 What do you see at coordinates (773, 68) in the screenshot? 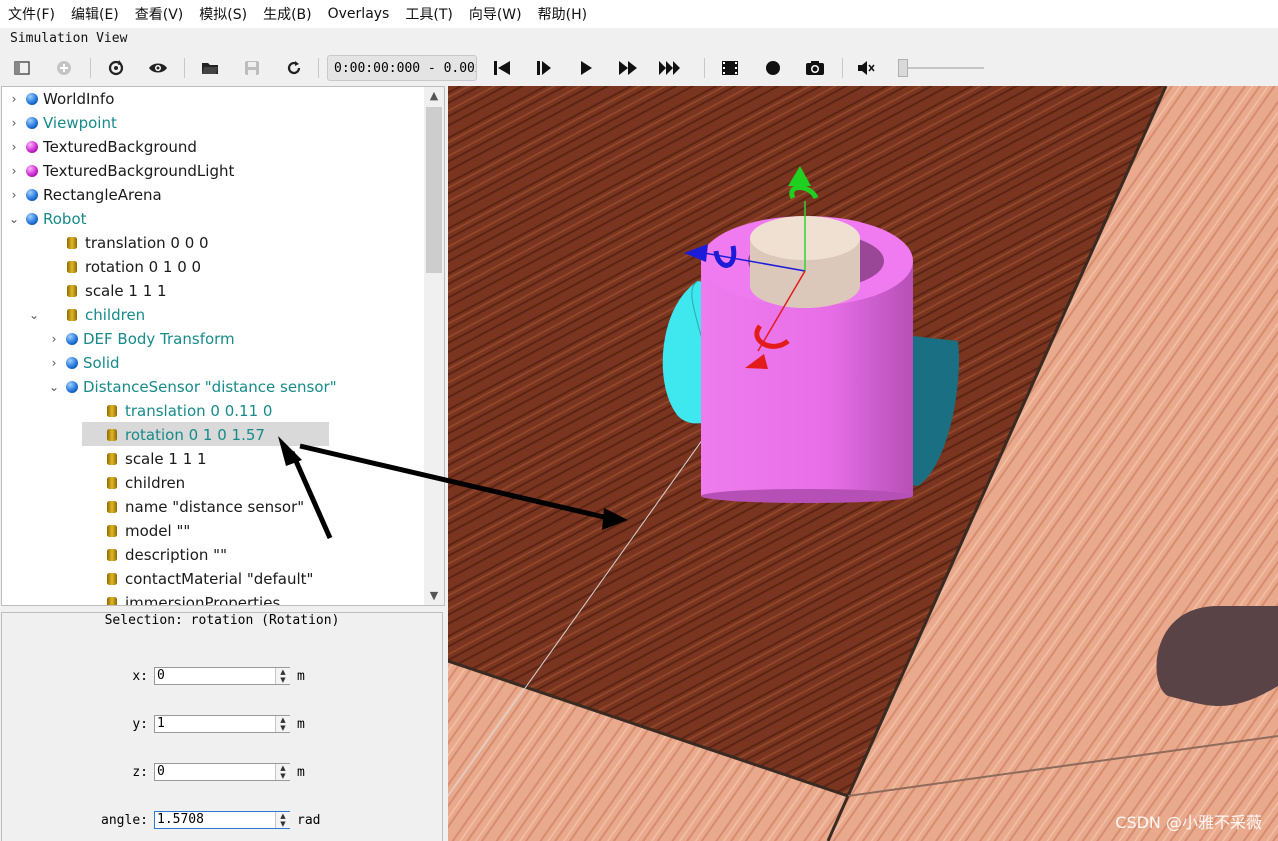
I see `record-animation-icon` at bounding box center [773, 68].